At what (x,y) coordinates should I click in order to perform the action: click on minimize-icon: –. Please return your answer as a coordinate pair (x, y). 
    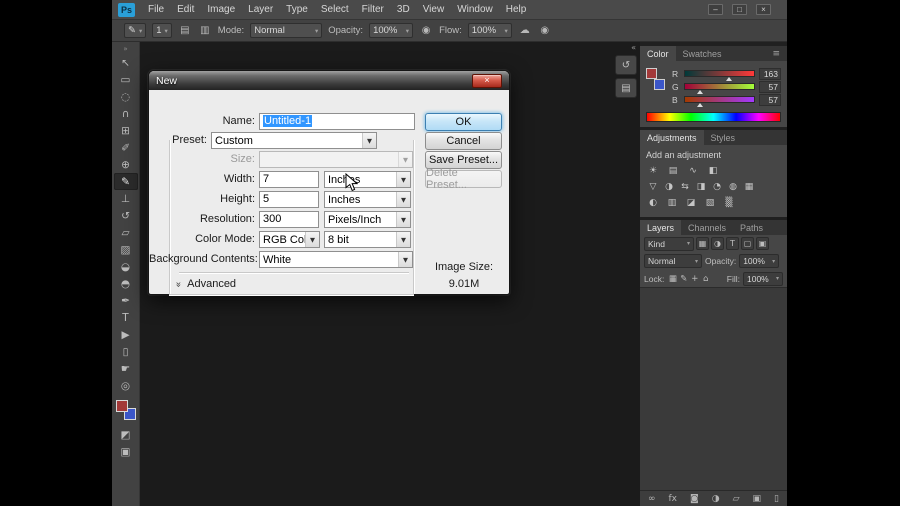
    Looking at the image, I should click on (715, 9).